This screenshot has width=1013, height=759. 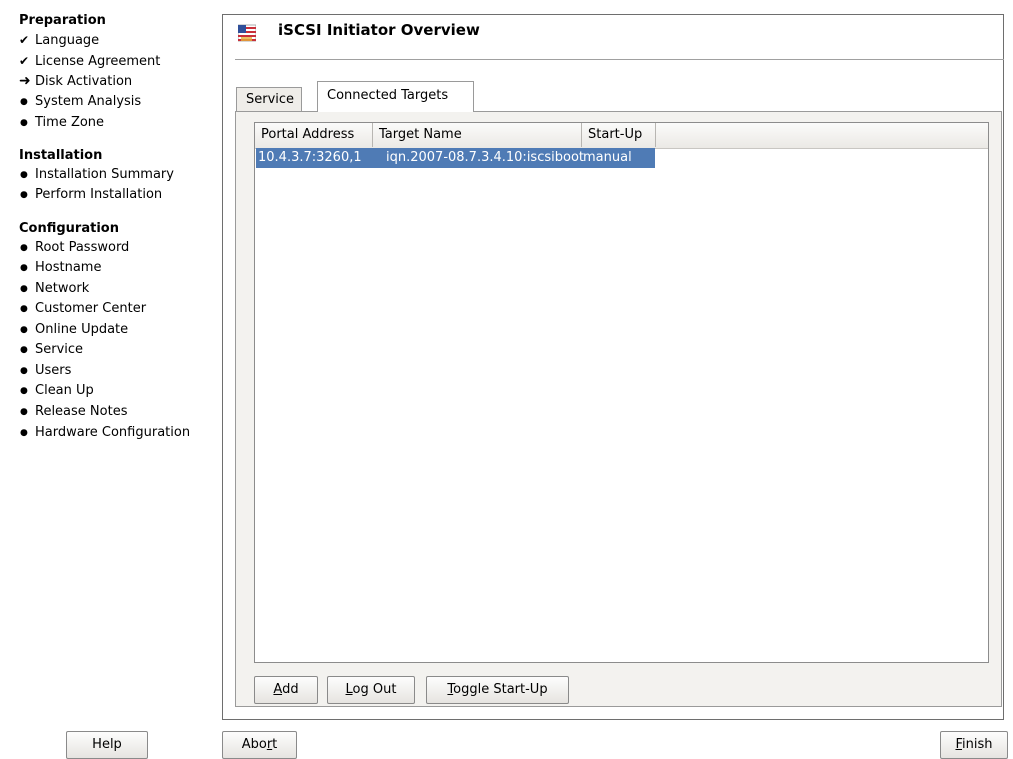 I want to click on step-disk-activation: ➜ Disk Activation, so click(x=75, y=81).